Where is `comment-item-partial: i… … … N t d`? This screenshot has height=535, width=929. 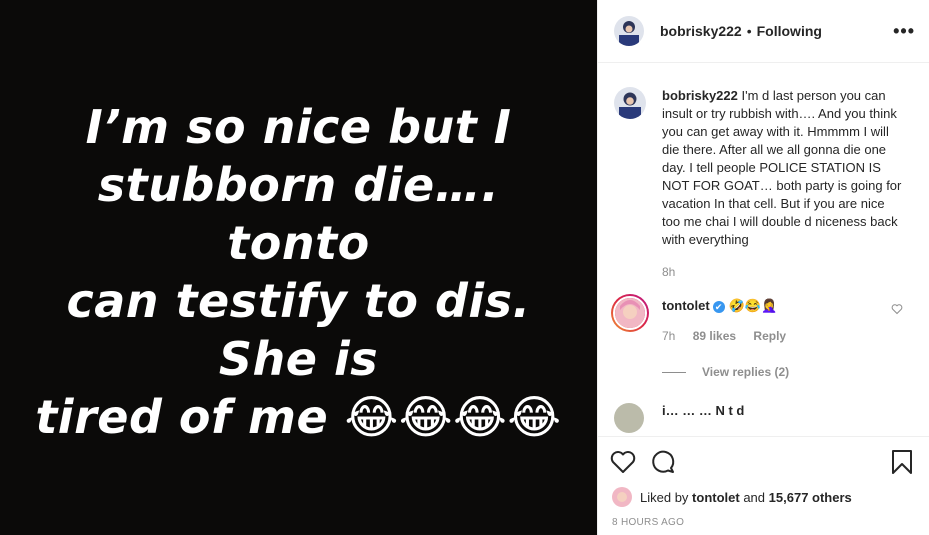
comment-item-partial: i… … … N t d is located at coordinates (763, 418).